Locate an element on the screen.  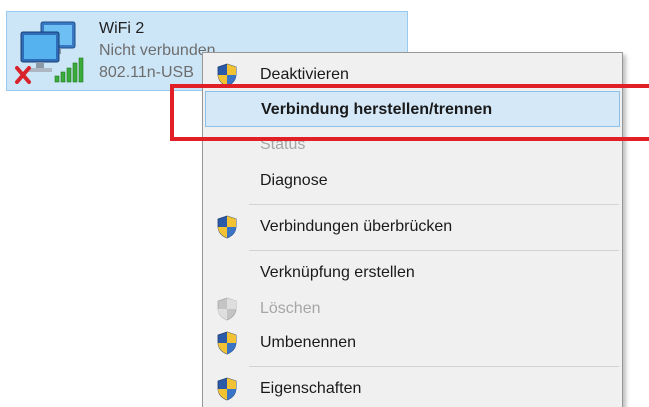
adapter-device: 802.11n-USB is located at coordinates (146, 72).